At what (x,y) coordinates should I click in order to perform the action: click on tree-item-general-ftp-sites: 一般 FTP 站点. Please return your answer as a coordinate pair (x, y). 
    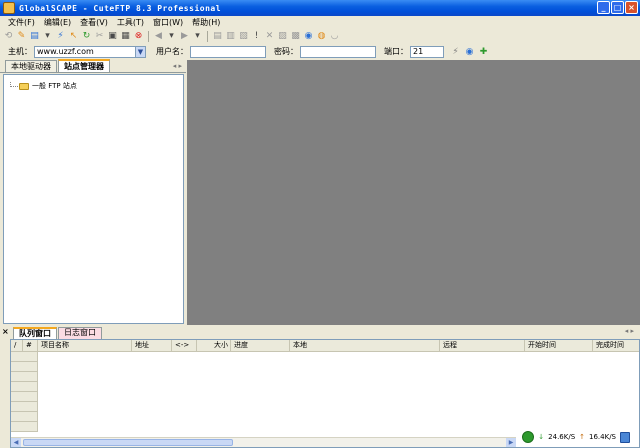
    Looking at the image, I should click on (96, 86).